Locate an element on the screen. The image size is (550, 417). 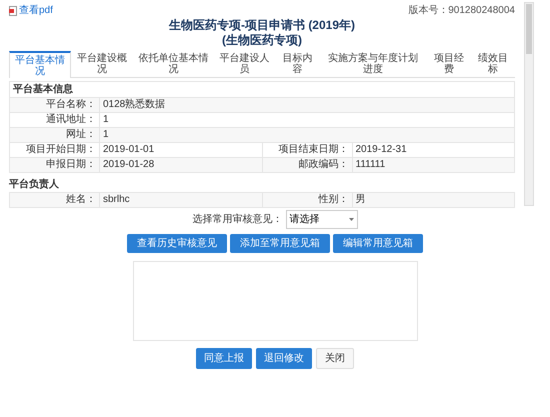
pdf-file-icon is located at coordinates (13, 11).